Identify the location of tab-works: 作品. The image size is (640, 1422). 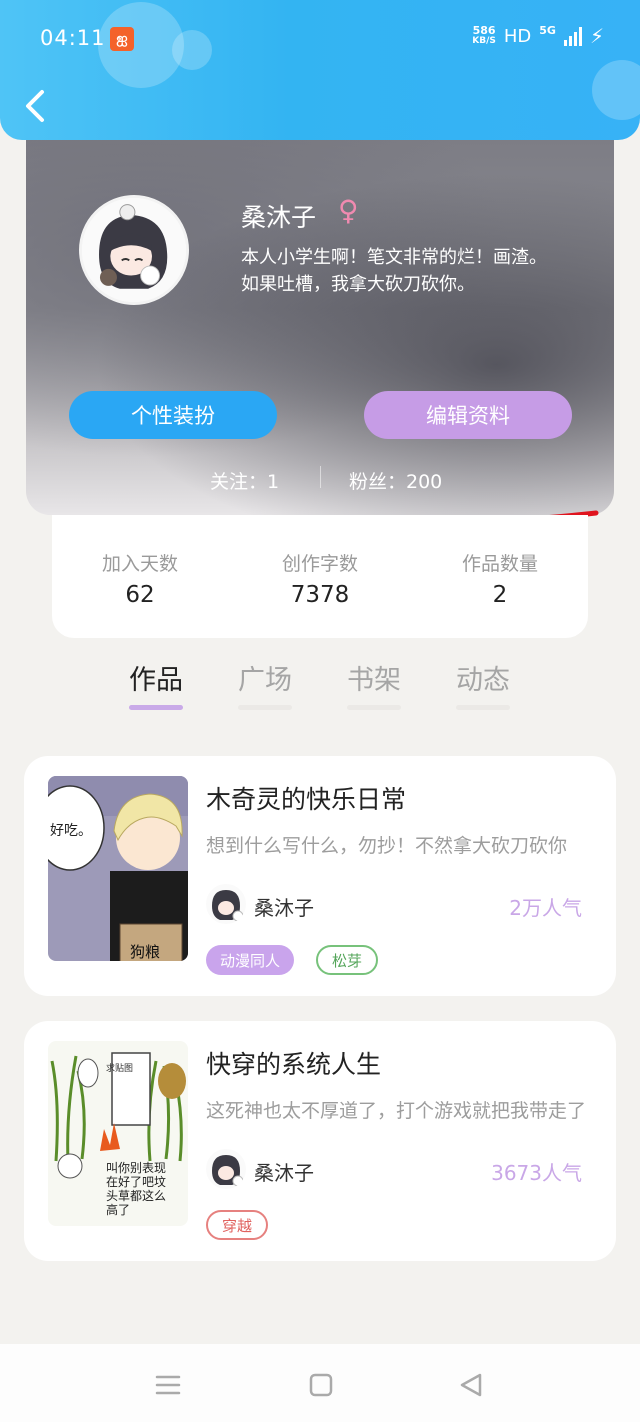
(156, 677).